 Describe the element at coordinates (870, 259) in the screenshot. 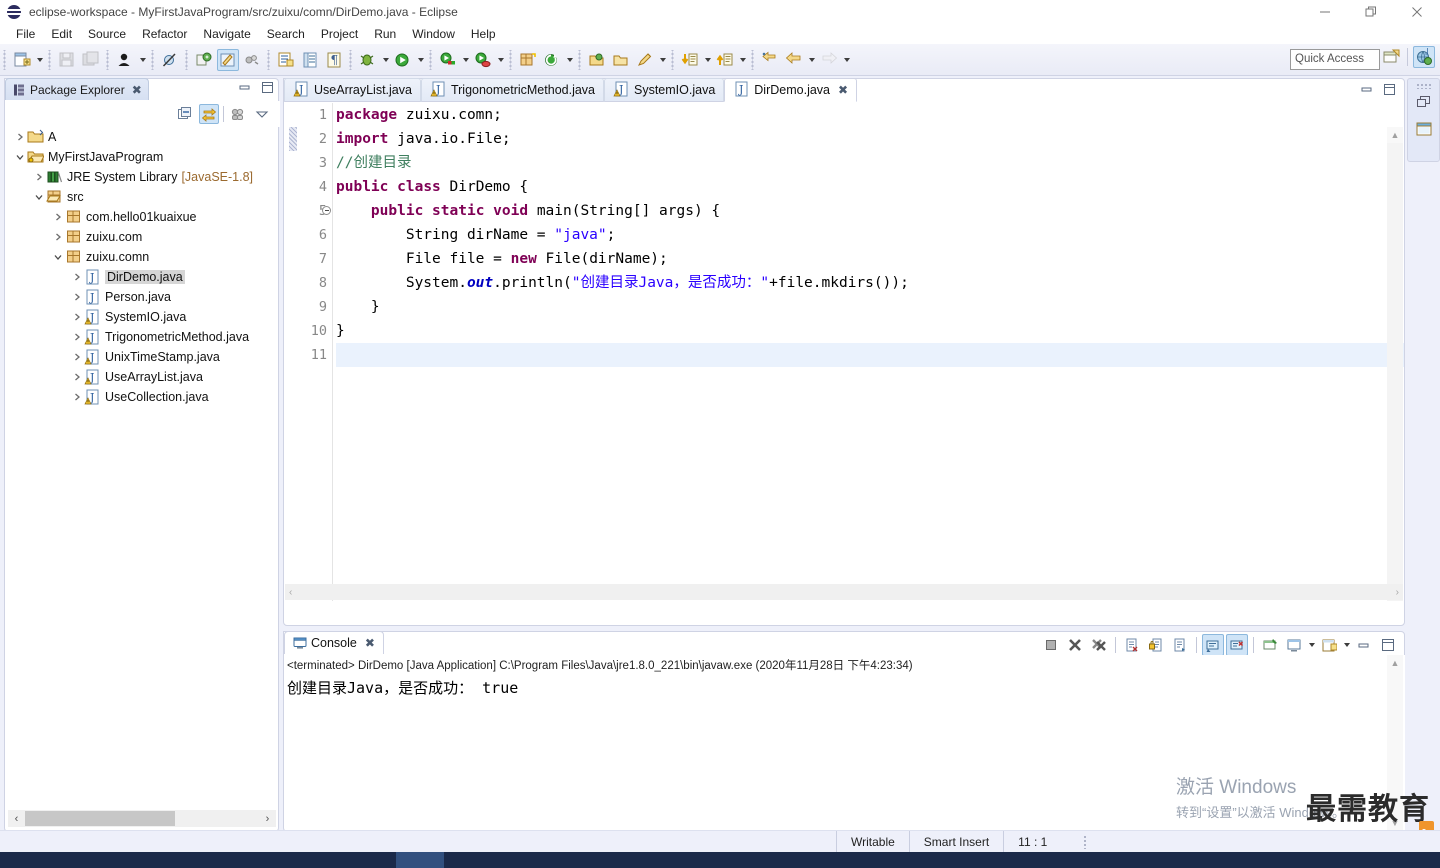

I see `code-line: File file = new File(dirName);` at that location.